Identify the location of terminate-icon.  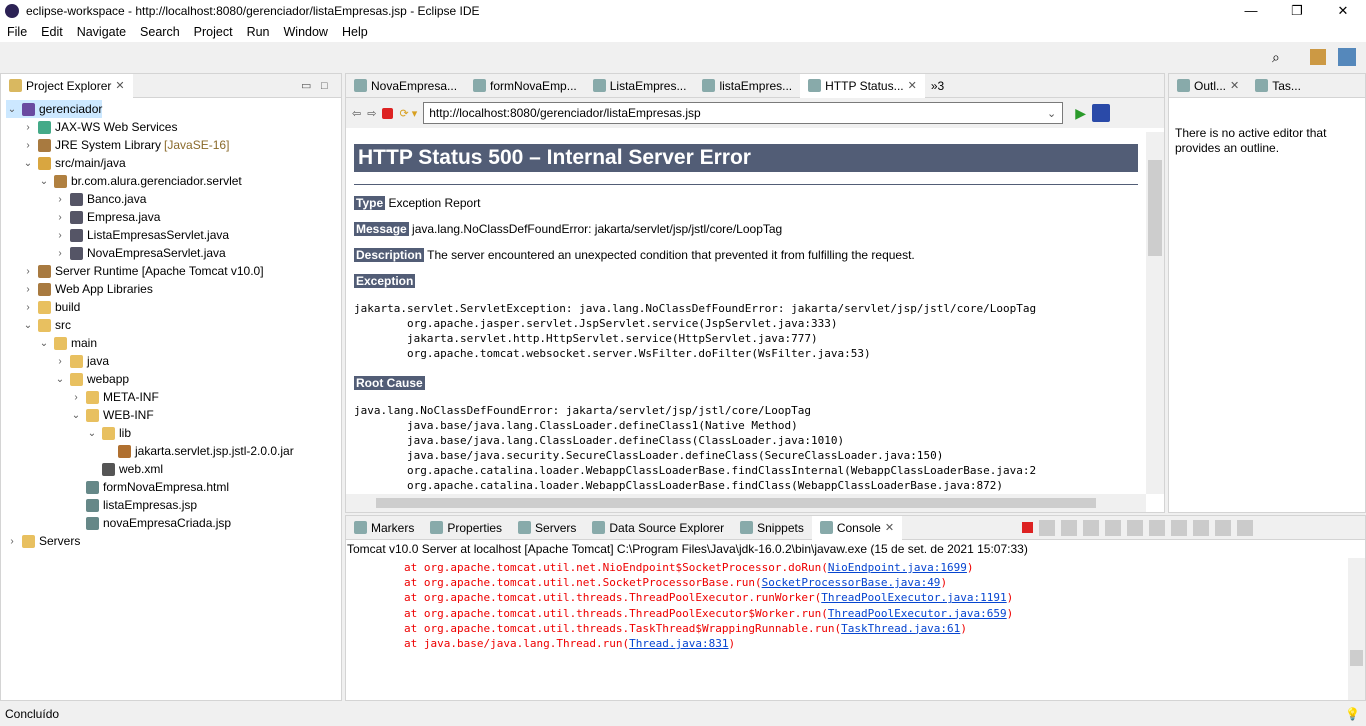
(1027, 527).